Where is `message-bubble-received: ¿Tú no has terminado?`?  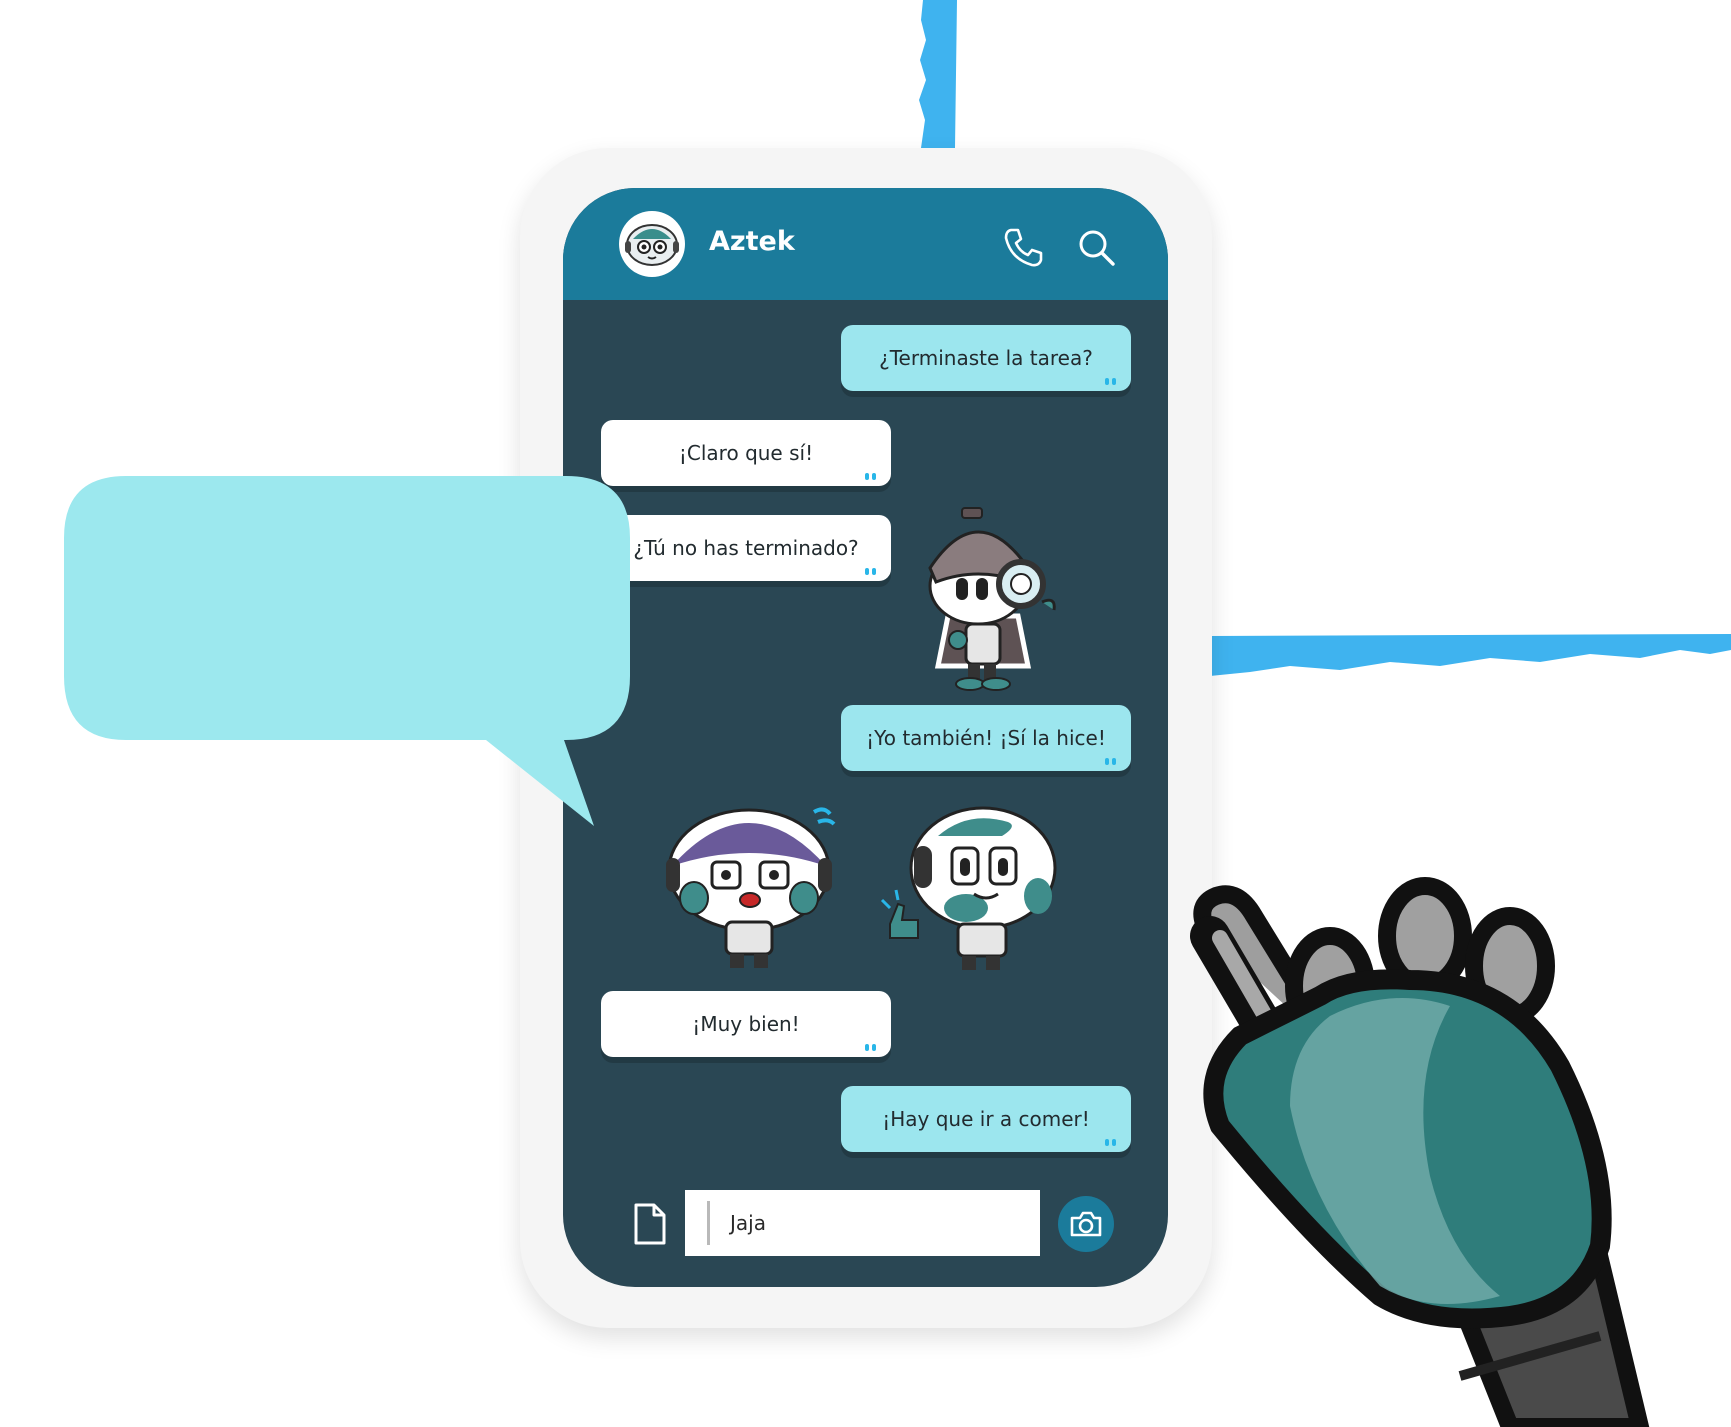
message-bubble-received: ¿Tú no has terminado? is located at coordinates (746, 548).